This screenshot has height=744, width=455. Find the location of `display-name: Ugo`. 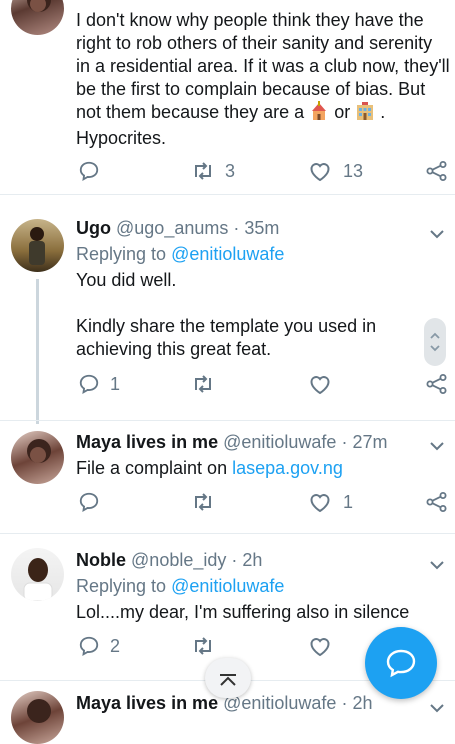

display-name: Ugo is located at coordinates (93, 228).